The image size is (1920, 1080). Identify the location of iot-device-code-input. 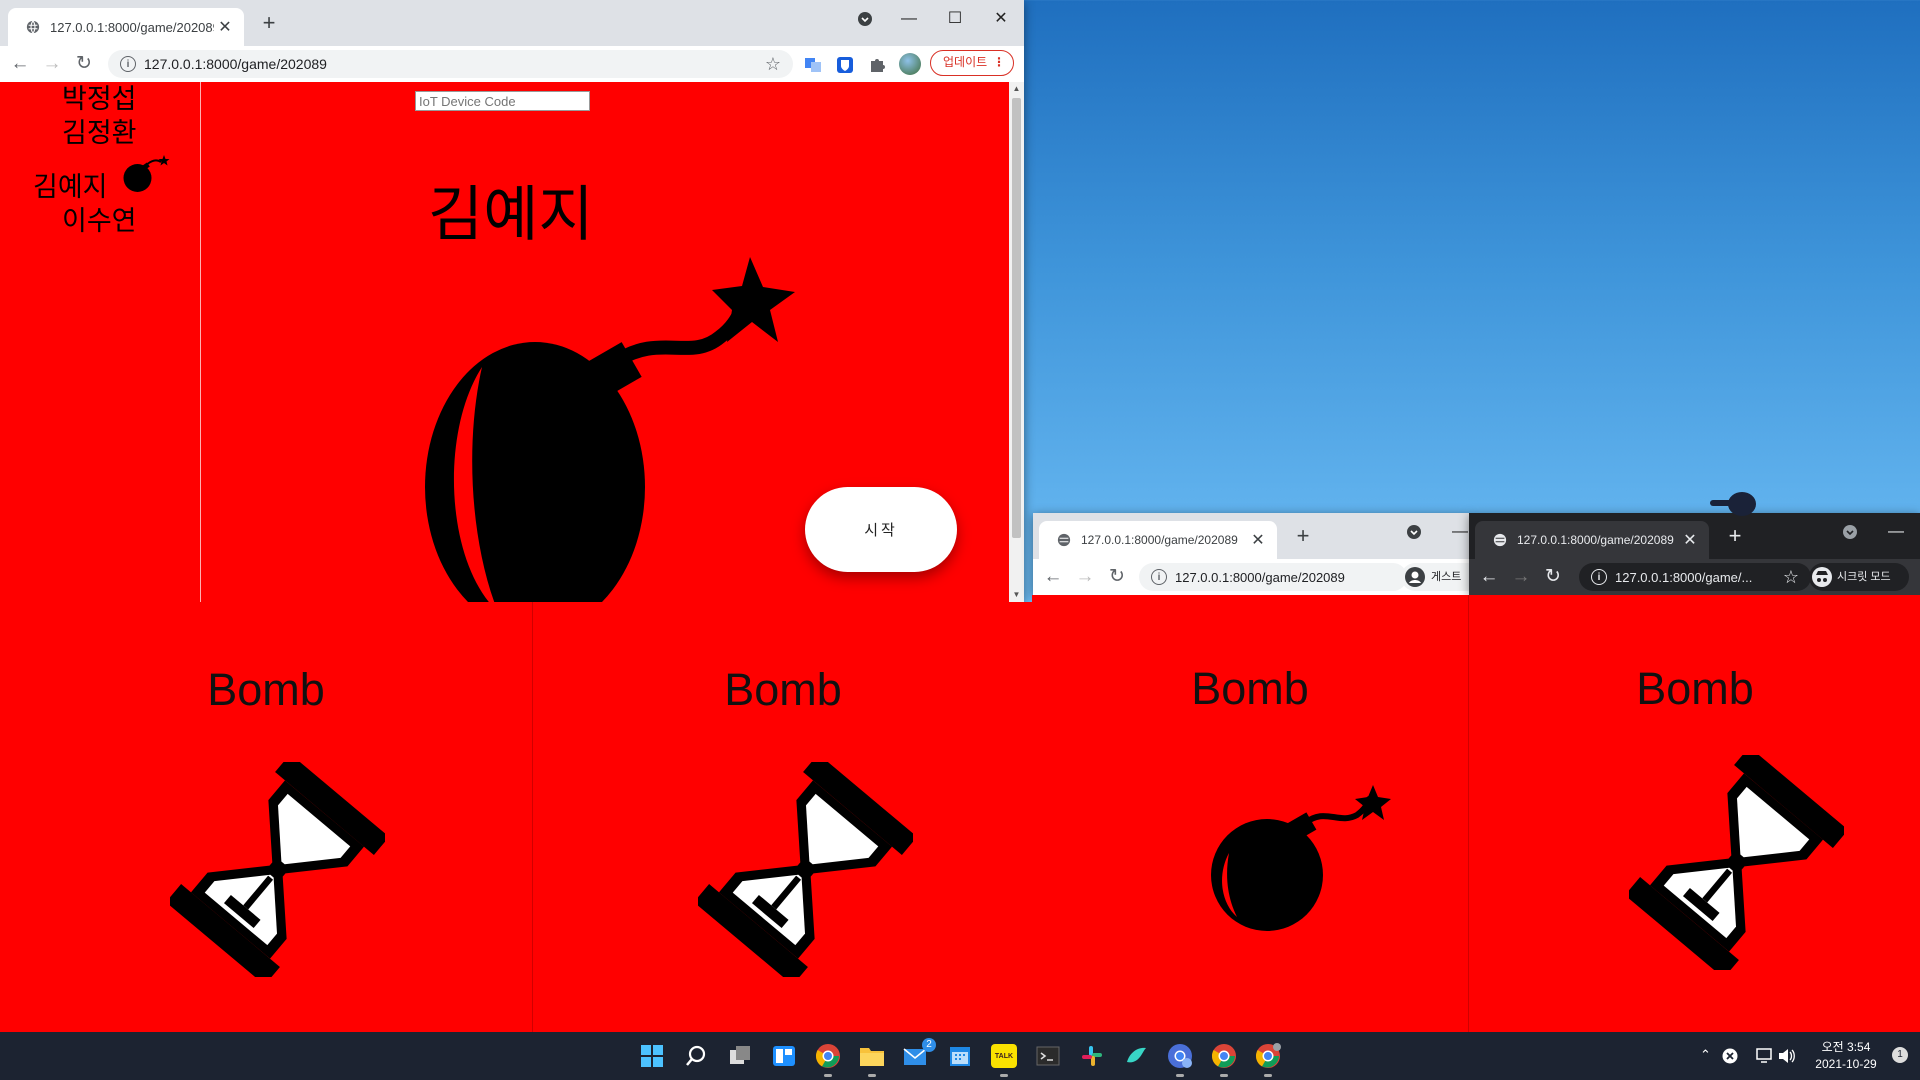
(502, 101).